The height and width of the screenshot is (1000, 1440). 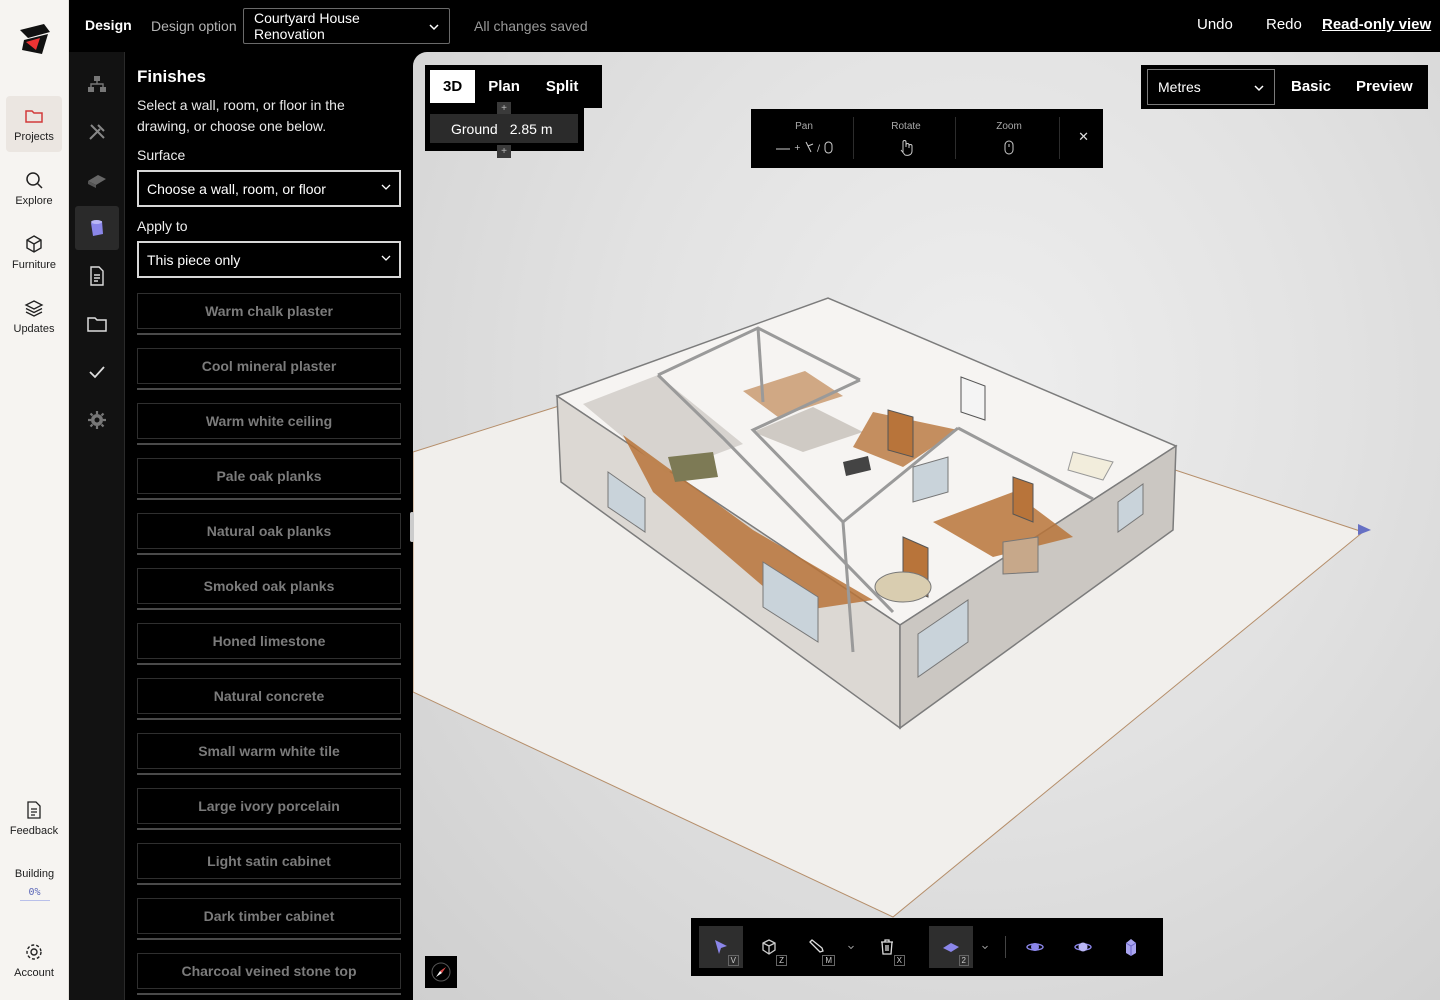 I want to click on floor-tool: 2, so click(x=951, y=947).